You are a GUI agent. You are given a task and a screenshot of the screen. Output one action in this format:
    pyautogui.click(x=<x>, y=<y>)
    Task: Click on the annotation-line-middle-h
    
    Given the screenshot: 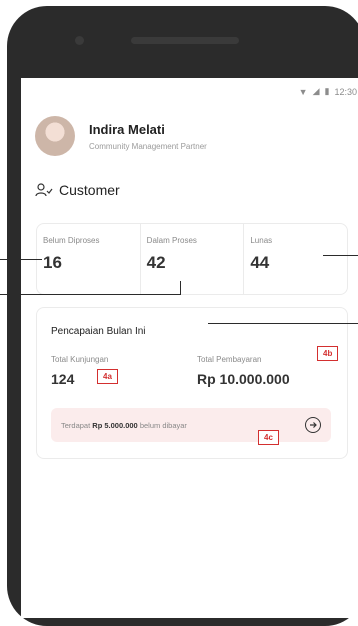 What is the action you would take?
    pyautogui.click(x=90, y=294)
    